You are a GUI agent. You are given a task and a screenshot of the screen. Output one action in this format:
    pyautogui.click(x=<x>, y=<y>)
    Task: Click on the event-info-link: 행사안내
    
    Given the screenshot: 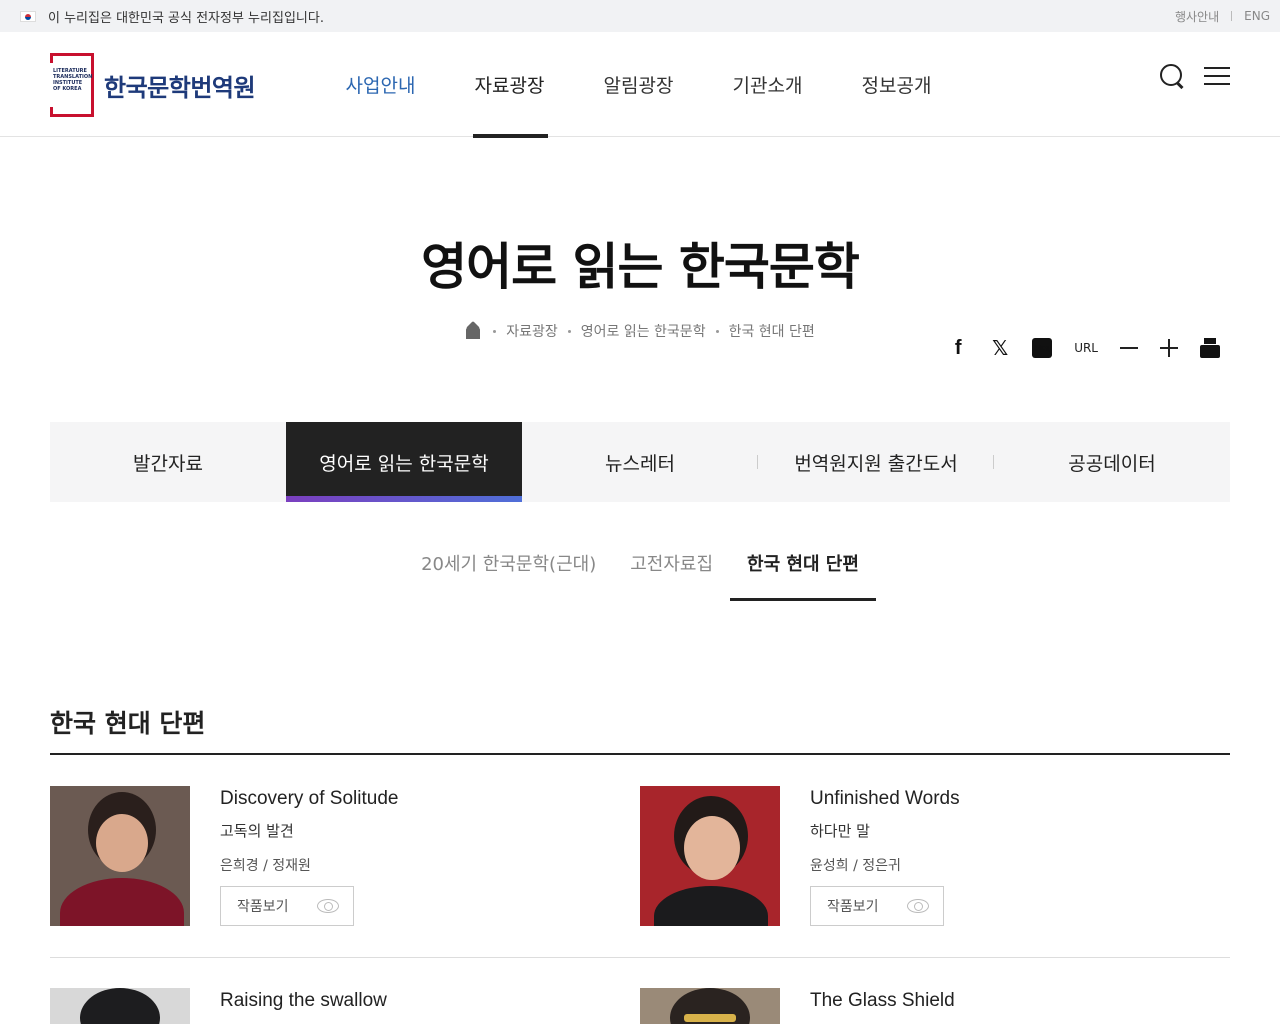 What is the action you would take?
    pyautogui.click(x=1197, y=16)
    